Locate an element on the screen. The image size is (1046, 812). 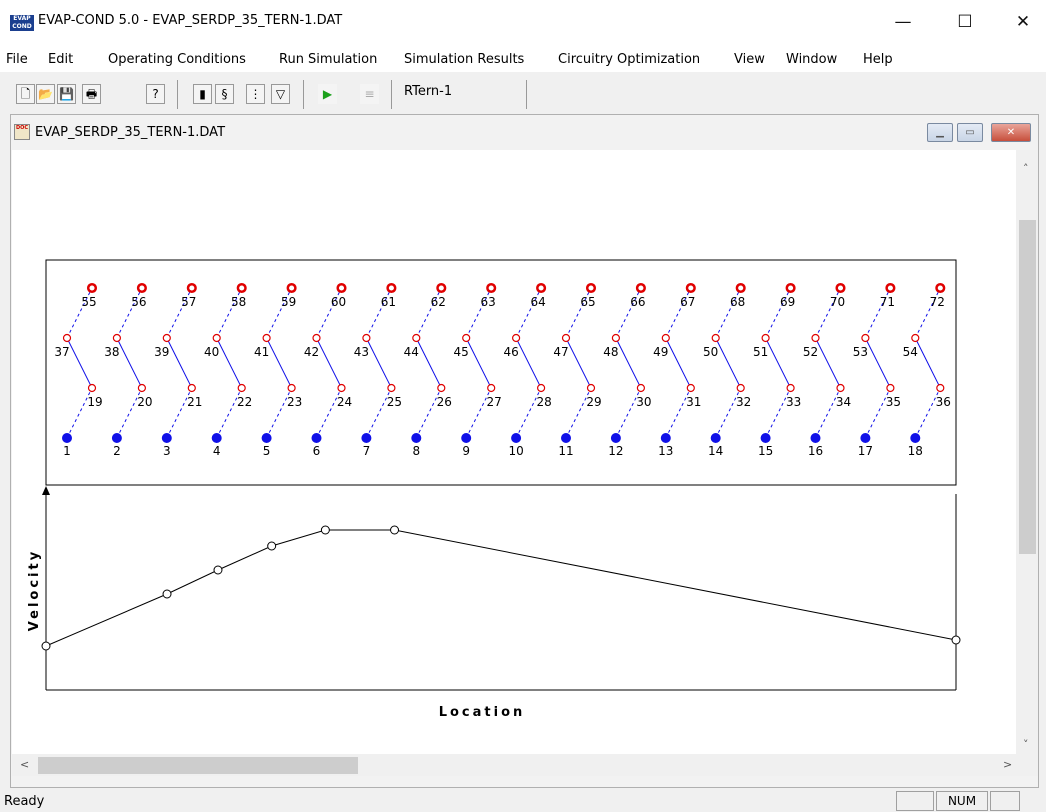
scroll-down-arrow-icon: ˅ is located at coordinates (1026, 744).